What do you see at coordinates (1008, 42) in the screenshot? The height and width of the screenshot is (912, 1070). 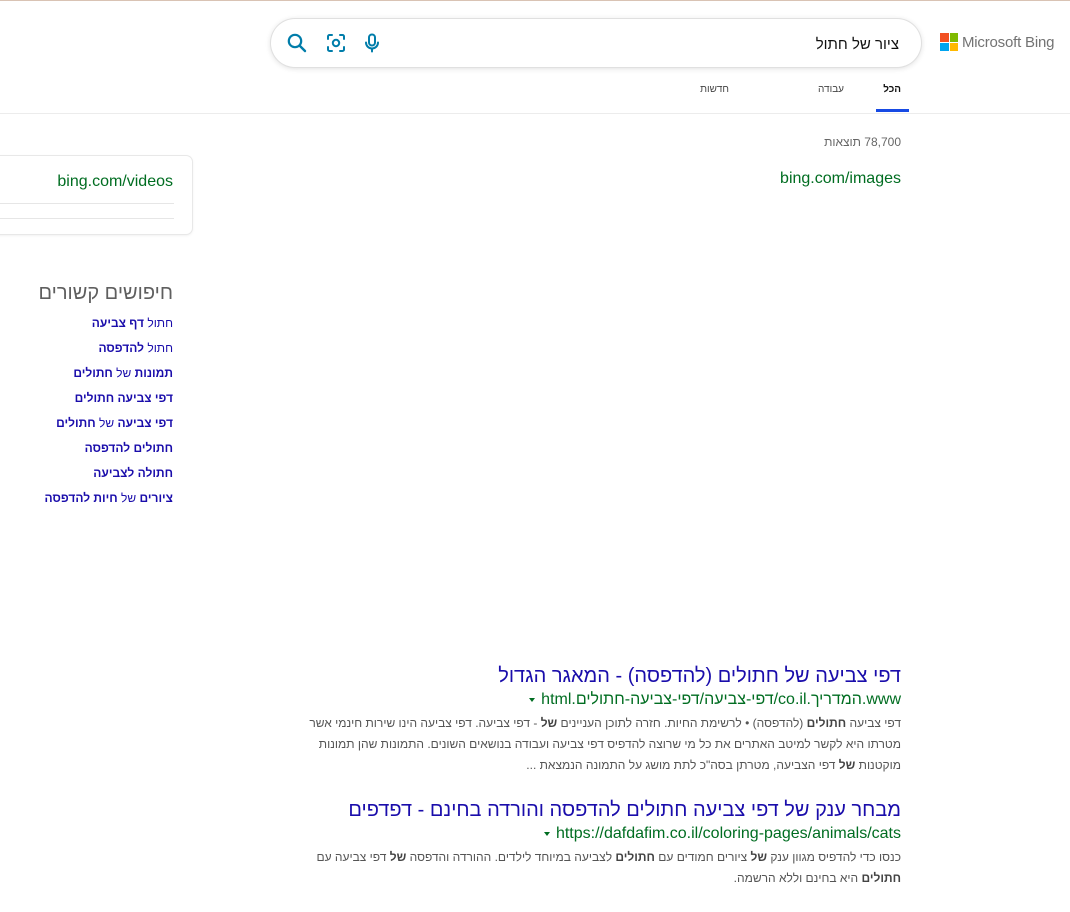 I see `logo-text: Microsoft Bing` at bounding box center [1008, 42].